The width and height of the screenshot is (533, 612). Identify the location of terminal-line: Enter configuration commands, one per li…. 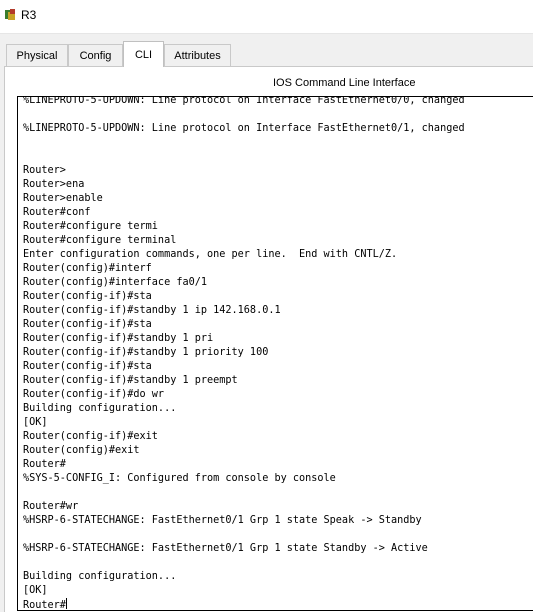
(210, 254).